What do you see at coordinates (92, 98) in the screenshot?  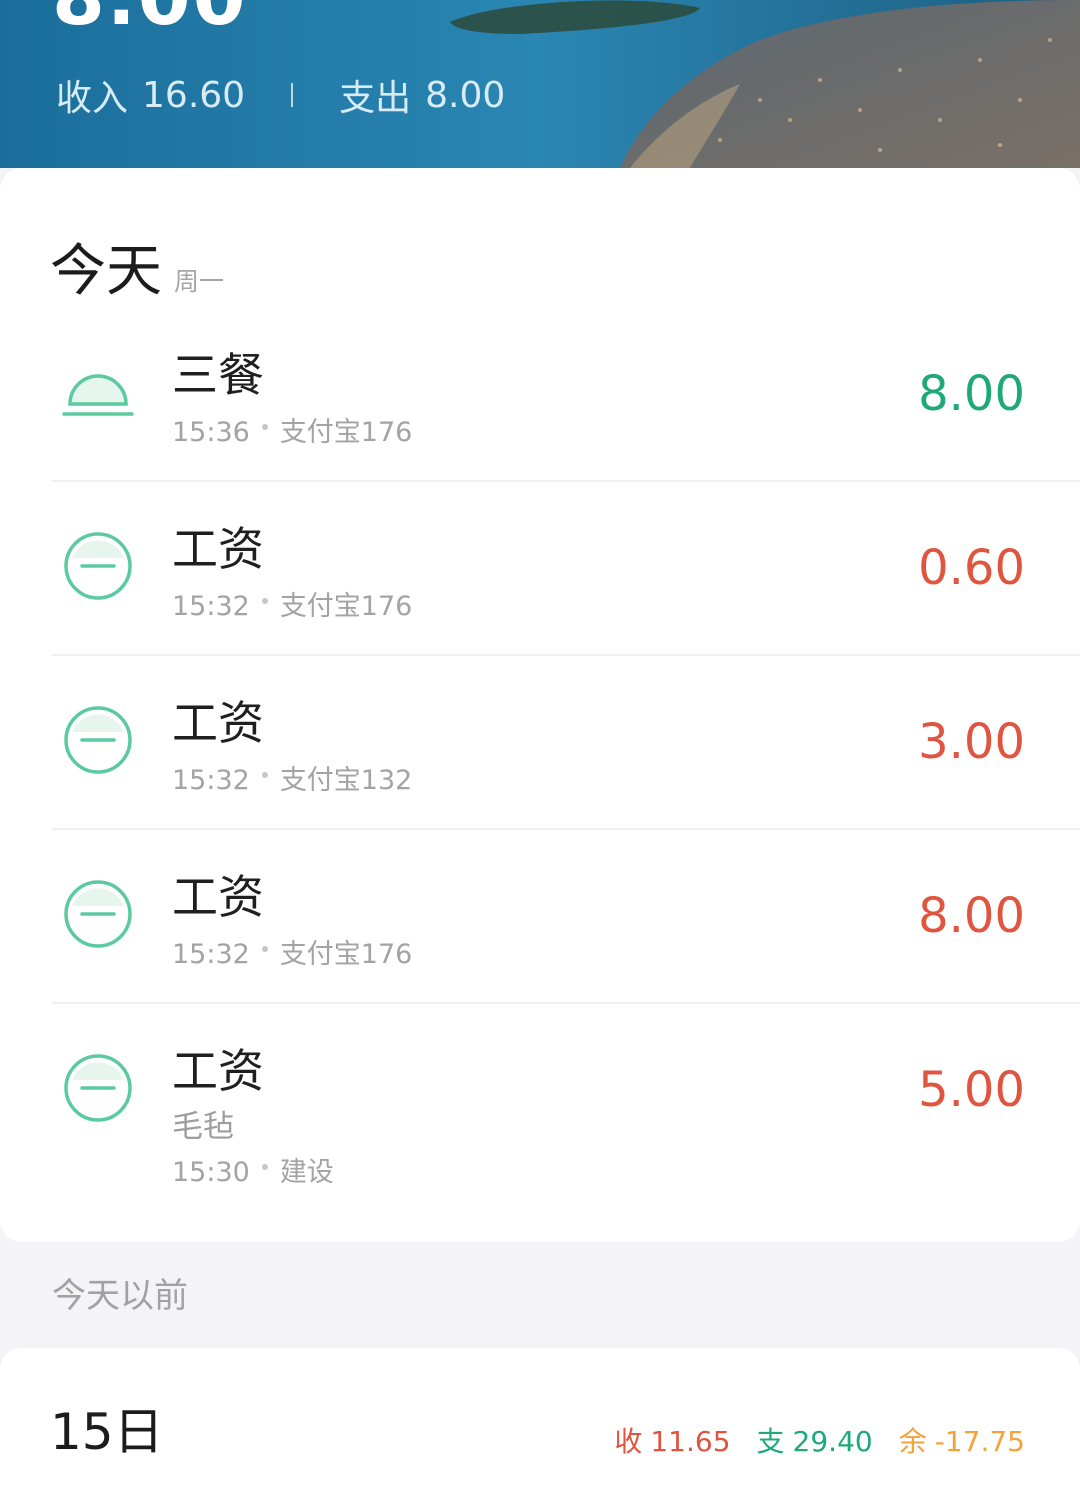 I see `income-label: 收入` at bounding box center [92, 98].